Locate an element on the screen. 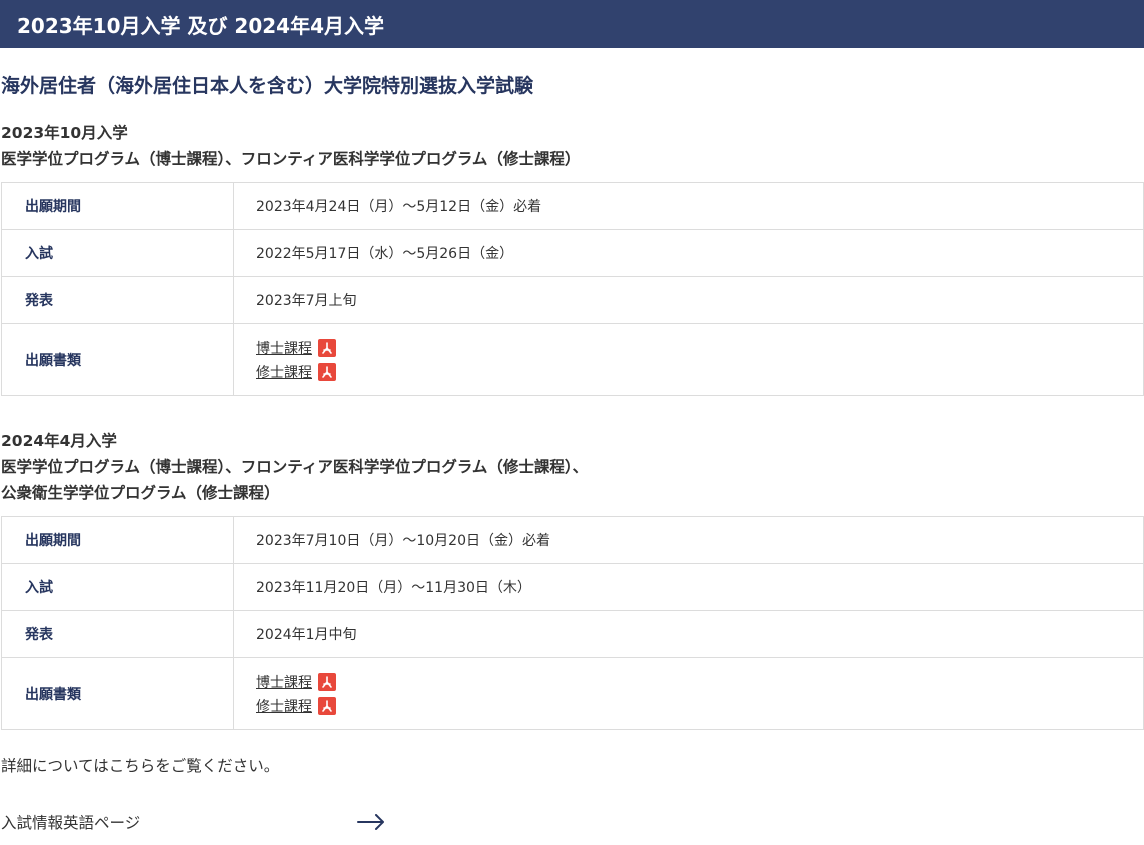 This screenshot has height=845, width=1144. table-row: 発表 2024年1月中旬 is located at coordinates (572, 634).